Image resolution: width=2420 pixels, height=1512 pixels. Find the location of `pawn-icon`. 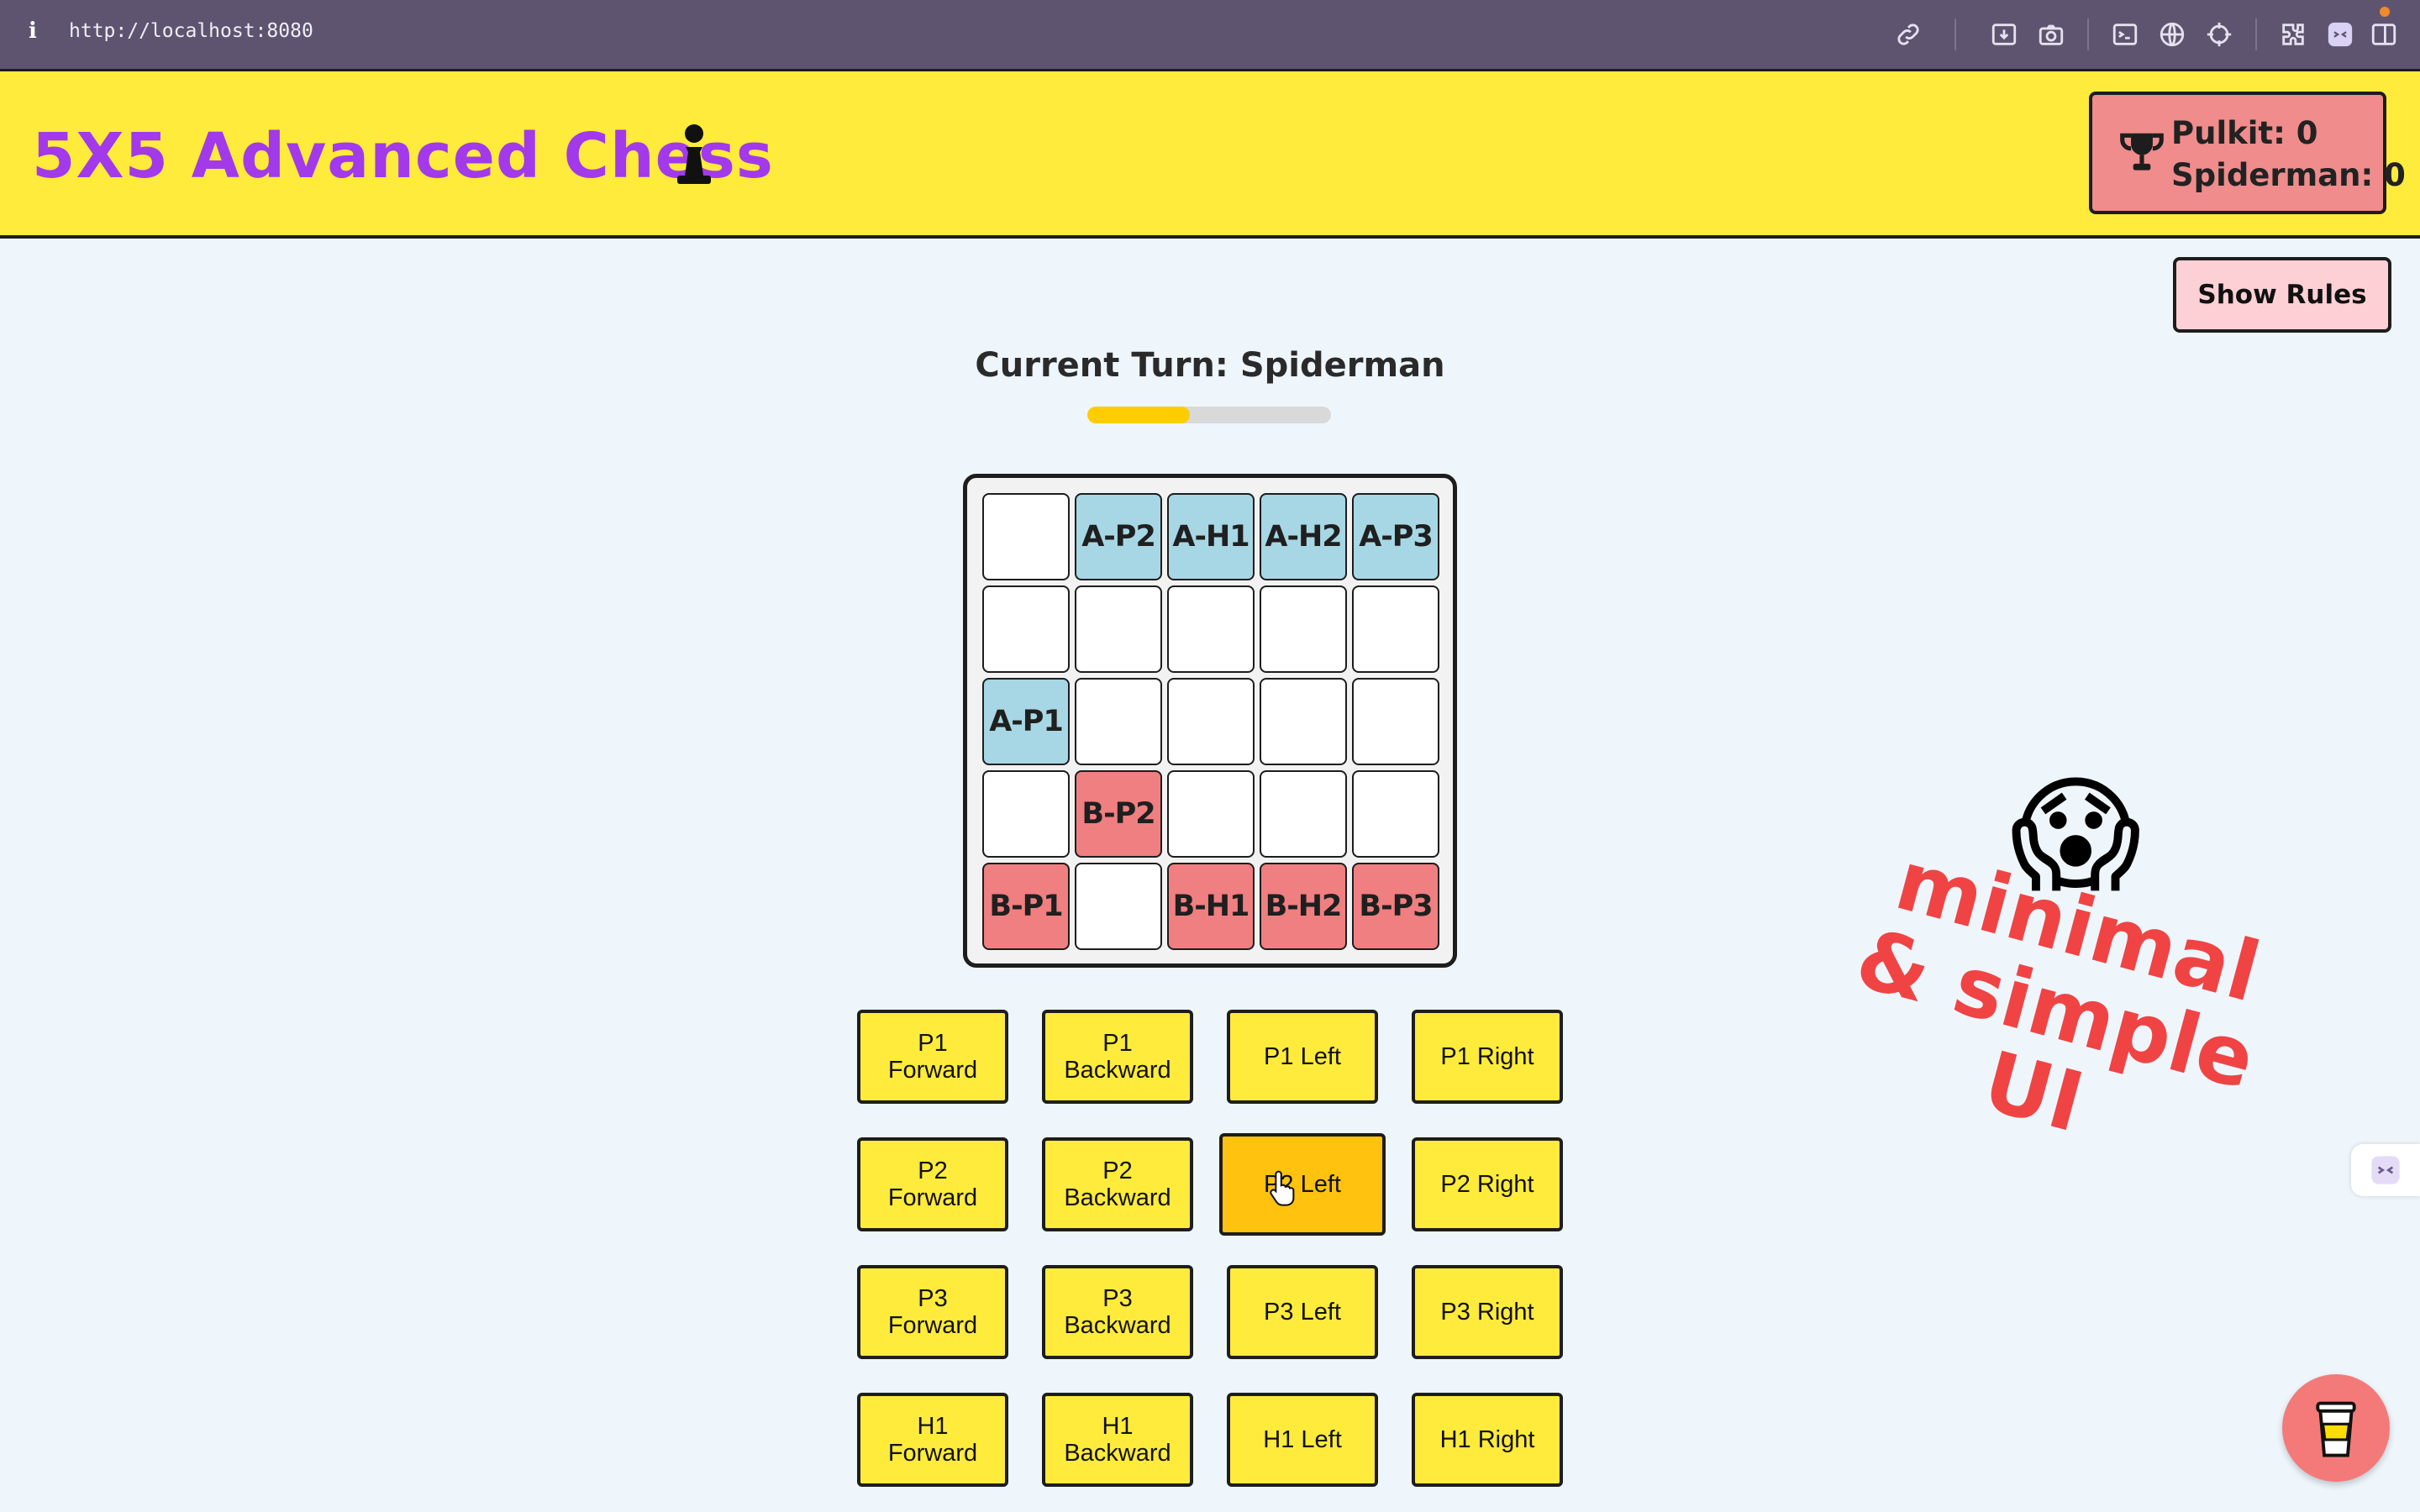

pawn-icon is located at coordinates (694, 154).